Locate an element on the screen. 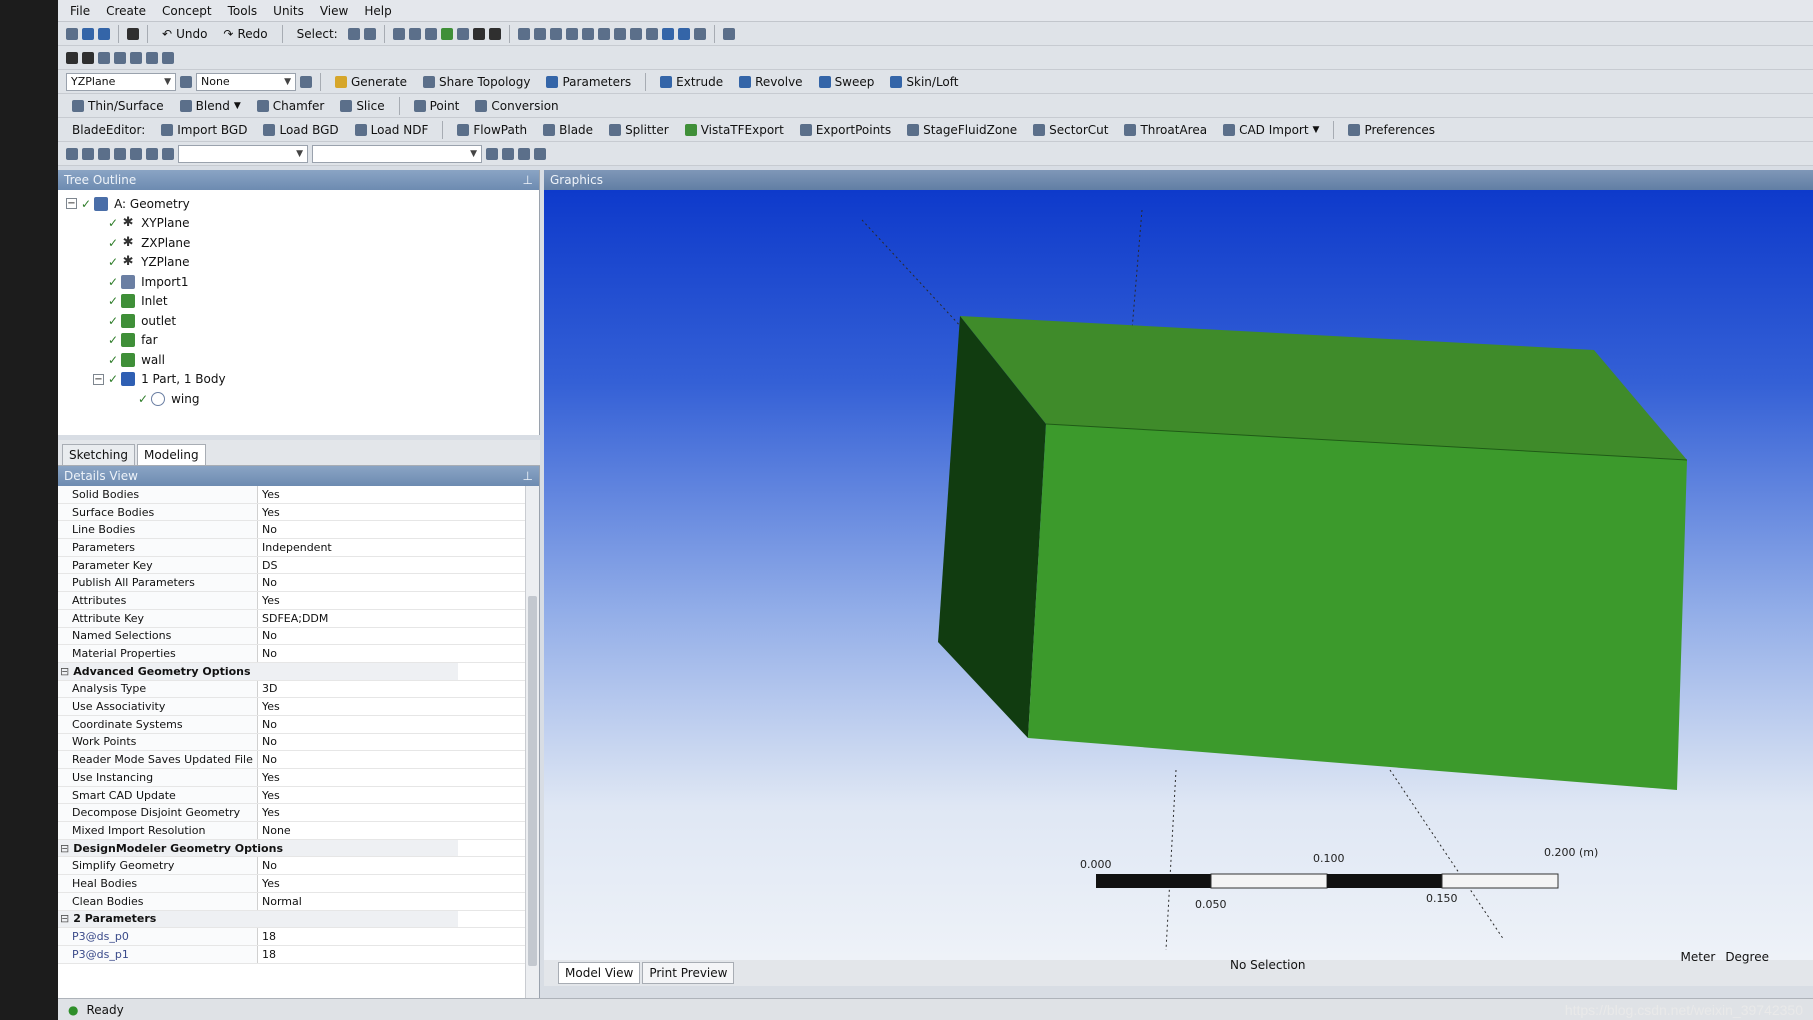 The width and height of the screenshot is (1813, 1020). sketch-tool-3-icon is located at coordinates (104, 153).